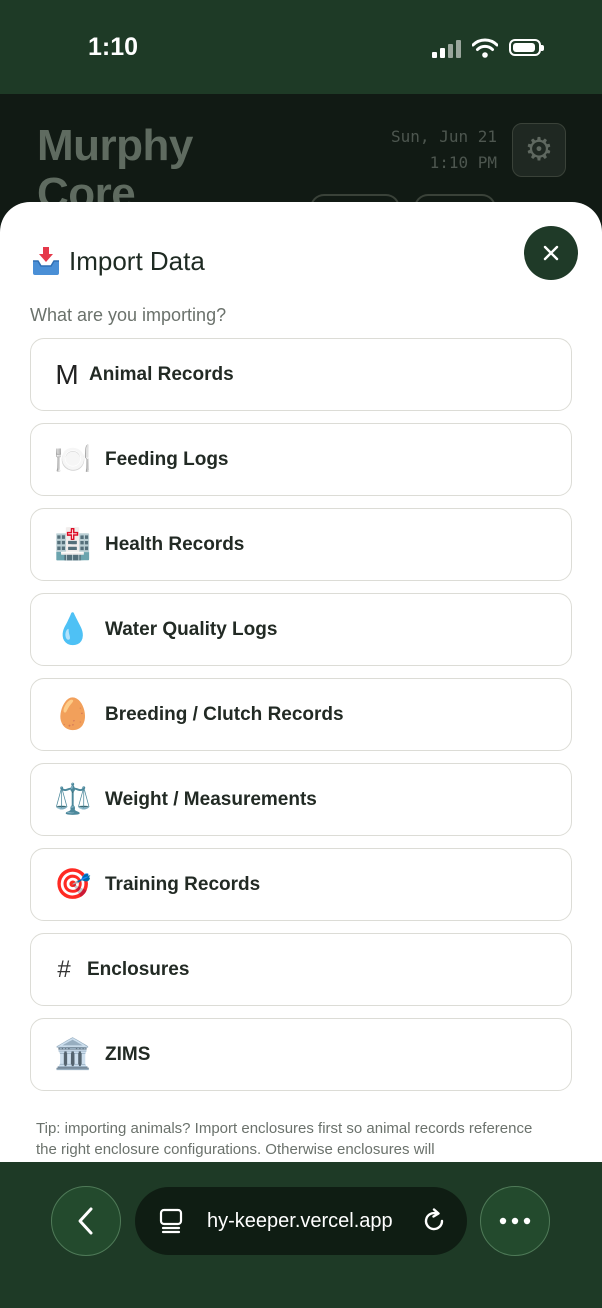  What do you see at coordinates (67, 374) in the screenshot?
I see `letter-m-icon: M` at bounding box center [67, 374].